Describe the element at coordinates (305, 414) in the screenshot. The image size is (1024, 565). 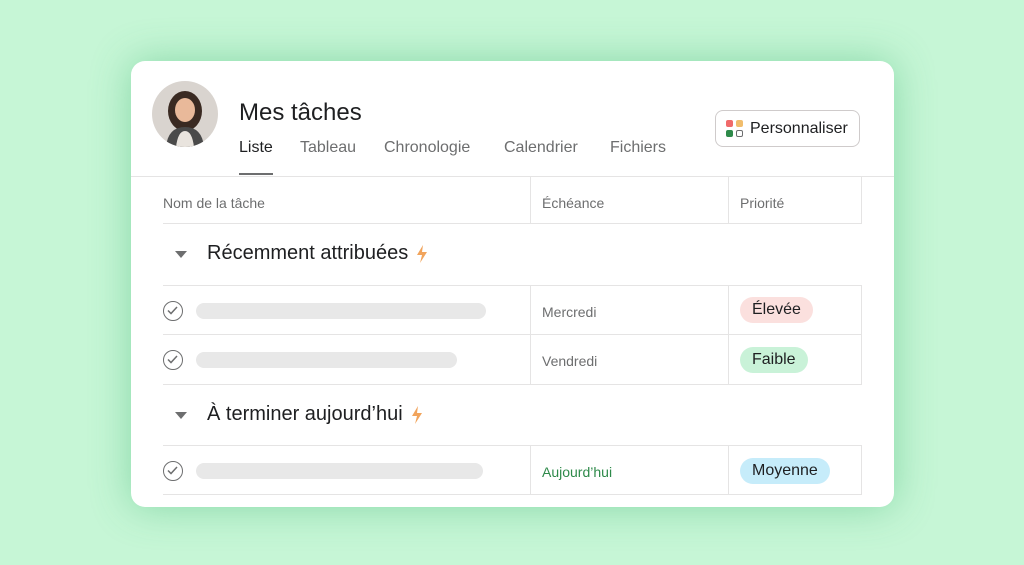
I see `section-title: À terminer aujourd’hui` at that location.